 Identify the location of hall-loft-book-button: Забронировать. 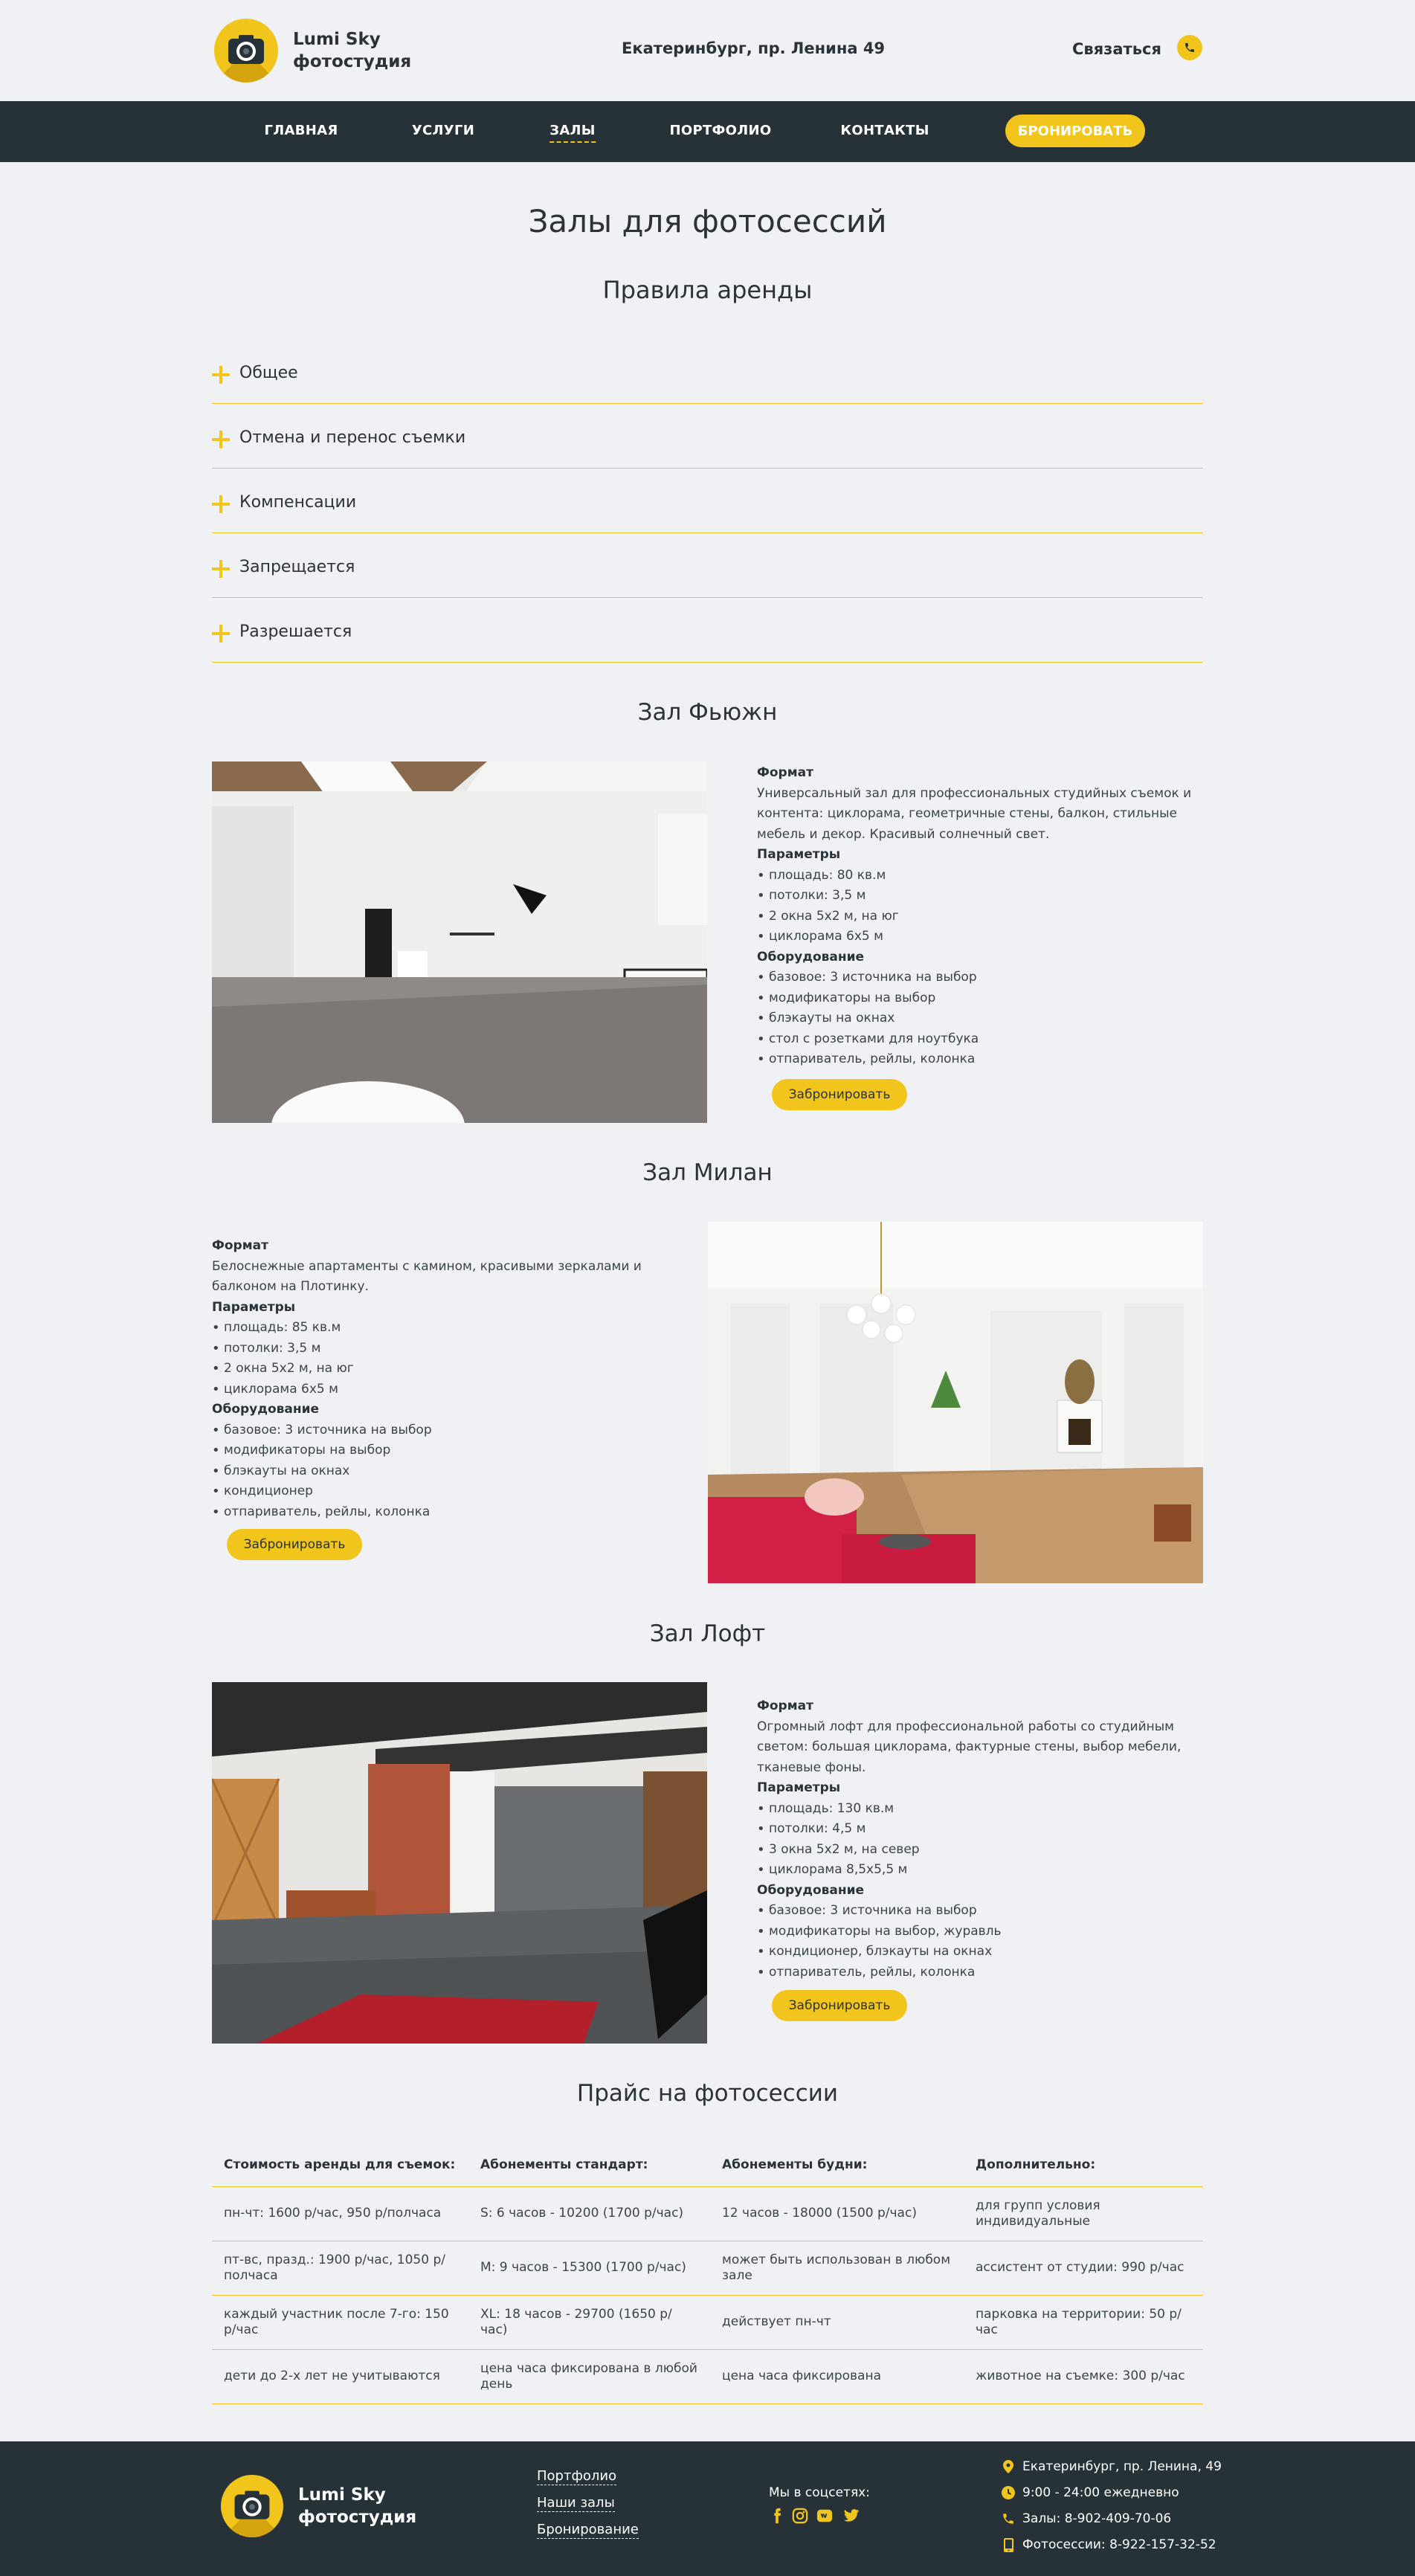
(840, 2005).